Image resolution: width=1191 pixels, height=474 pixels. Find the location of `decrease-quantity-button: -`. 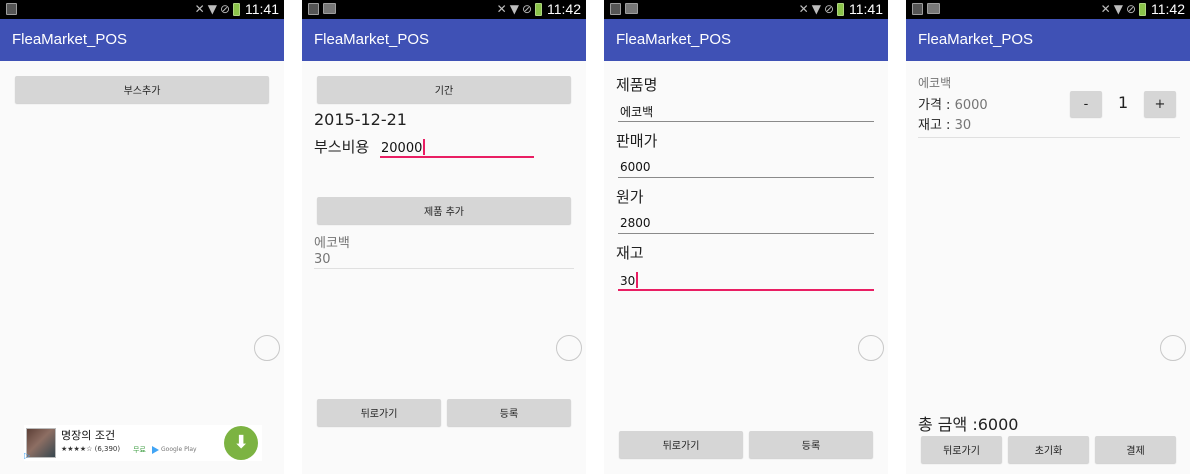

decrease-quantity-button: - is located at coordinates (1086, 104).